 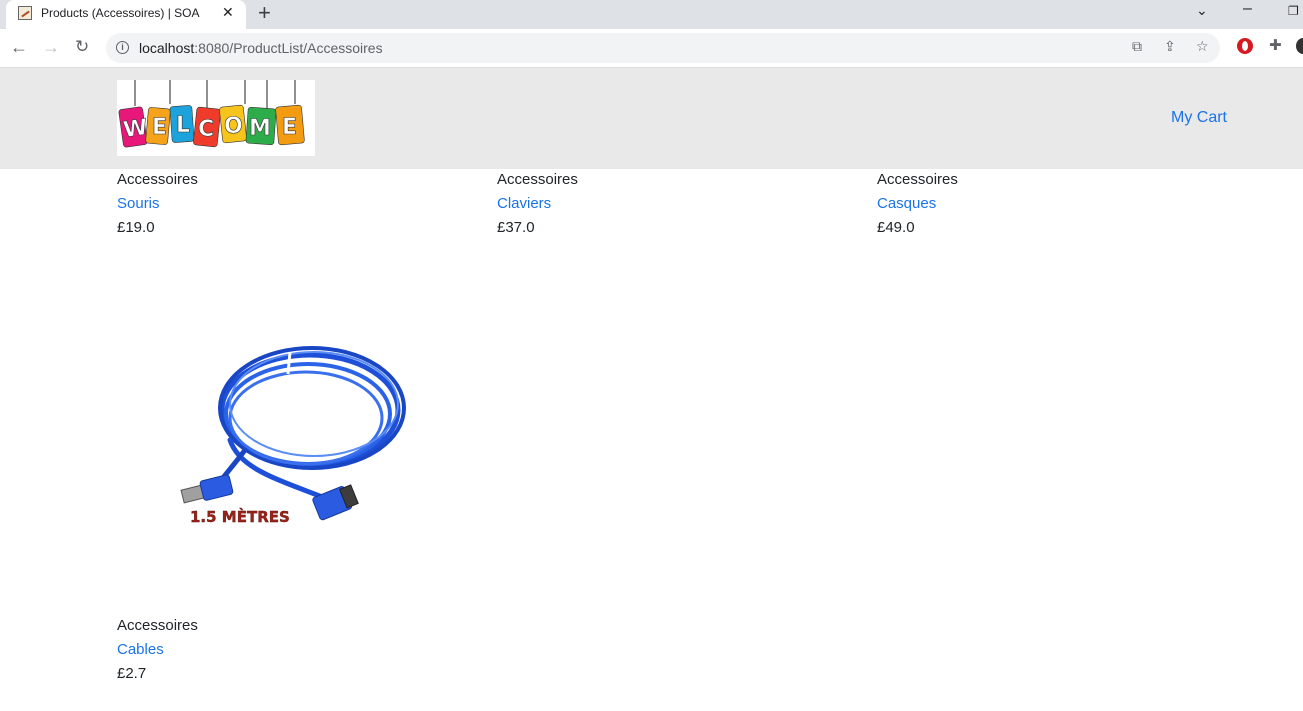 What do you see at coordinates (1202, 46) in the screenshot?
I see `bookmark-star-icon: ☆` at bounding box center [1202, 46].